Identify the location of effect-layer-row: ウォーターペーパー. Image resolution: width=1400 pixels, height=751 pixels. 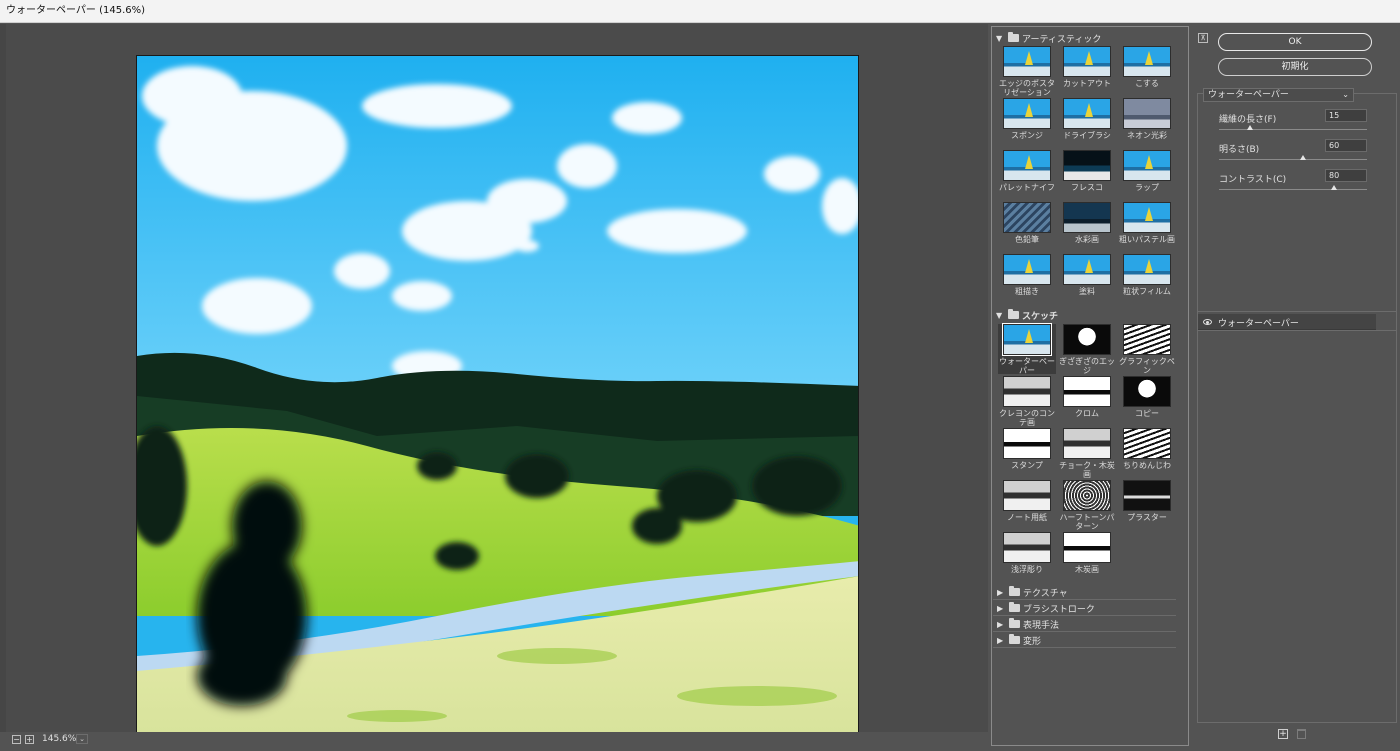
(1287, 322).